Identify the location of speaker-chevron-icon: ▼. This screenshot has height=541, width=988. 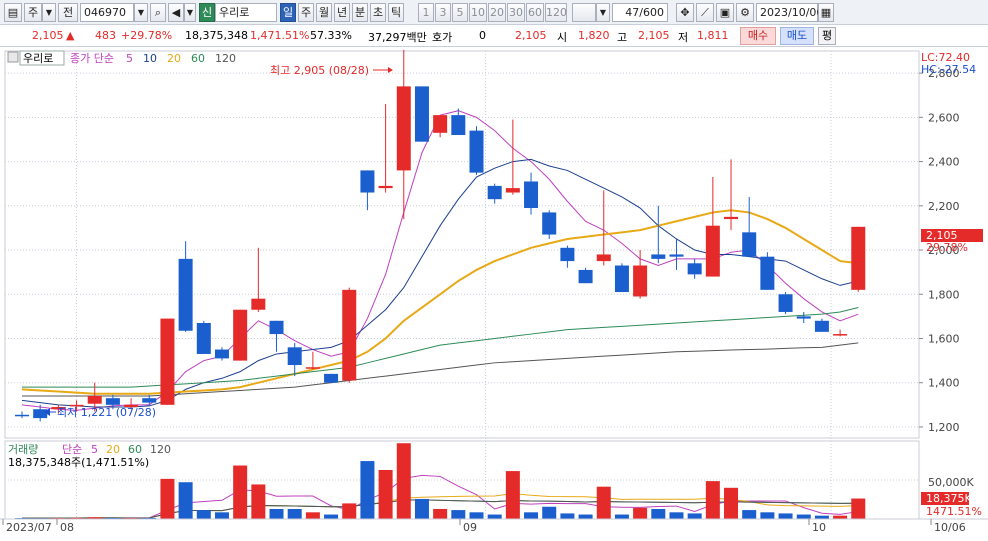
(190, 12).